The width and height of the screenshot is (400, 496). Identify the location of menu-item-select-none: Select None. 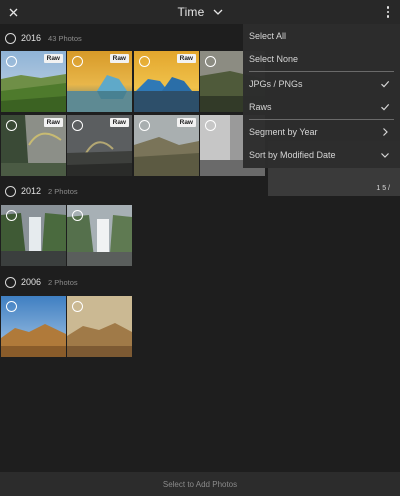
(321, 58).